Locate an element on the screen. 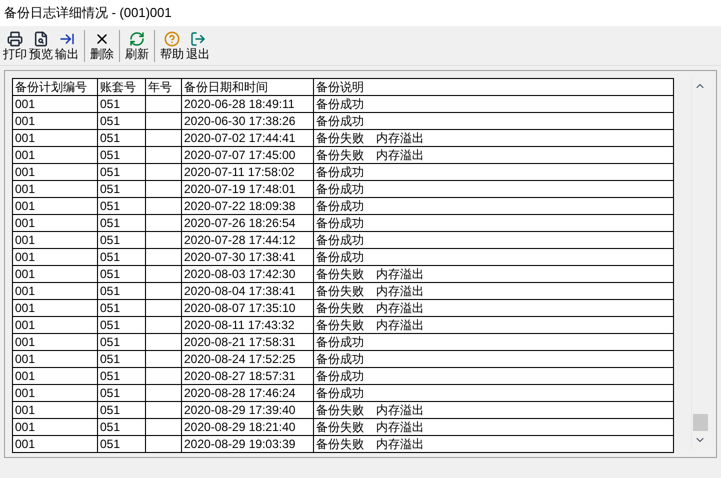  refresh-icon is located at coordinates (137, 38).